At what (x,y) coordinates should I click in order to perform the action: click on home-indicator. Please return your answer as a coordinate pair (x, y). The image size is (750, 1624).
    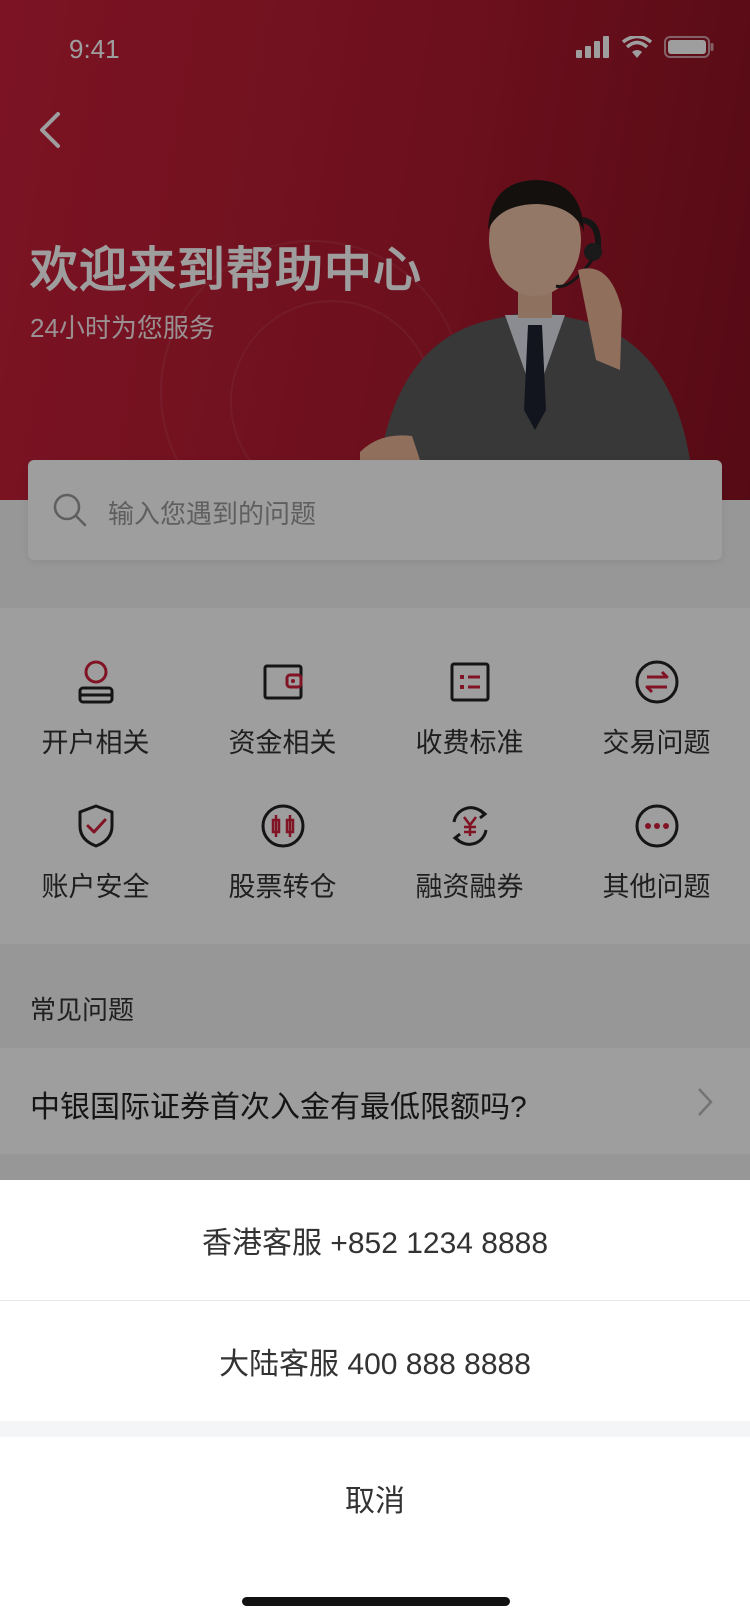
    Looking at the image, I should click on (376, 1601).